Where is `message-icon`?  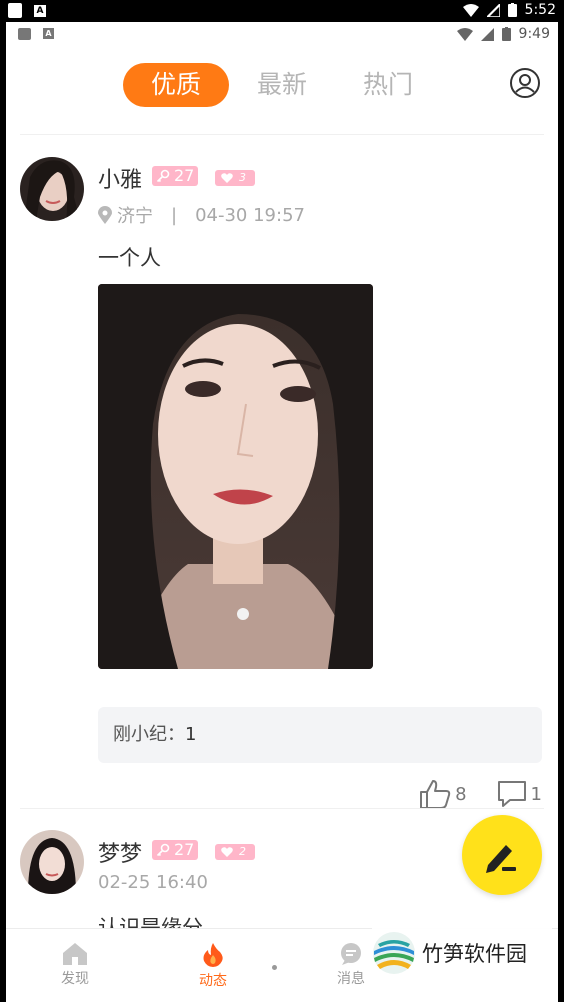 message-icon is located at coordinates (351, 954).